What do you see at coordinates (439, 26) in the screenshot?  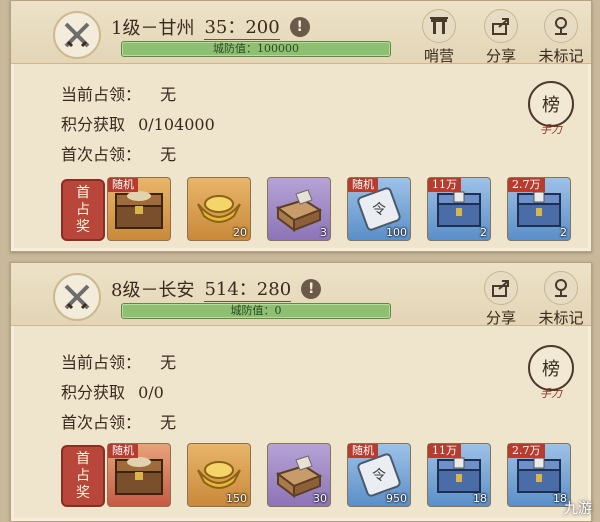 I see `gate-icon` at bounding box center [439, 26].